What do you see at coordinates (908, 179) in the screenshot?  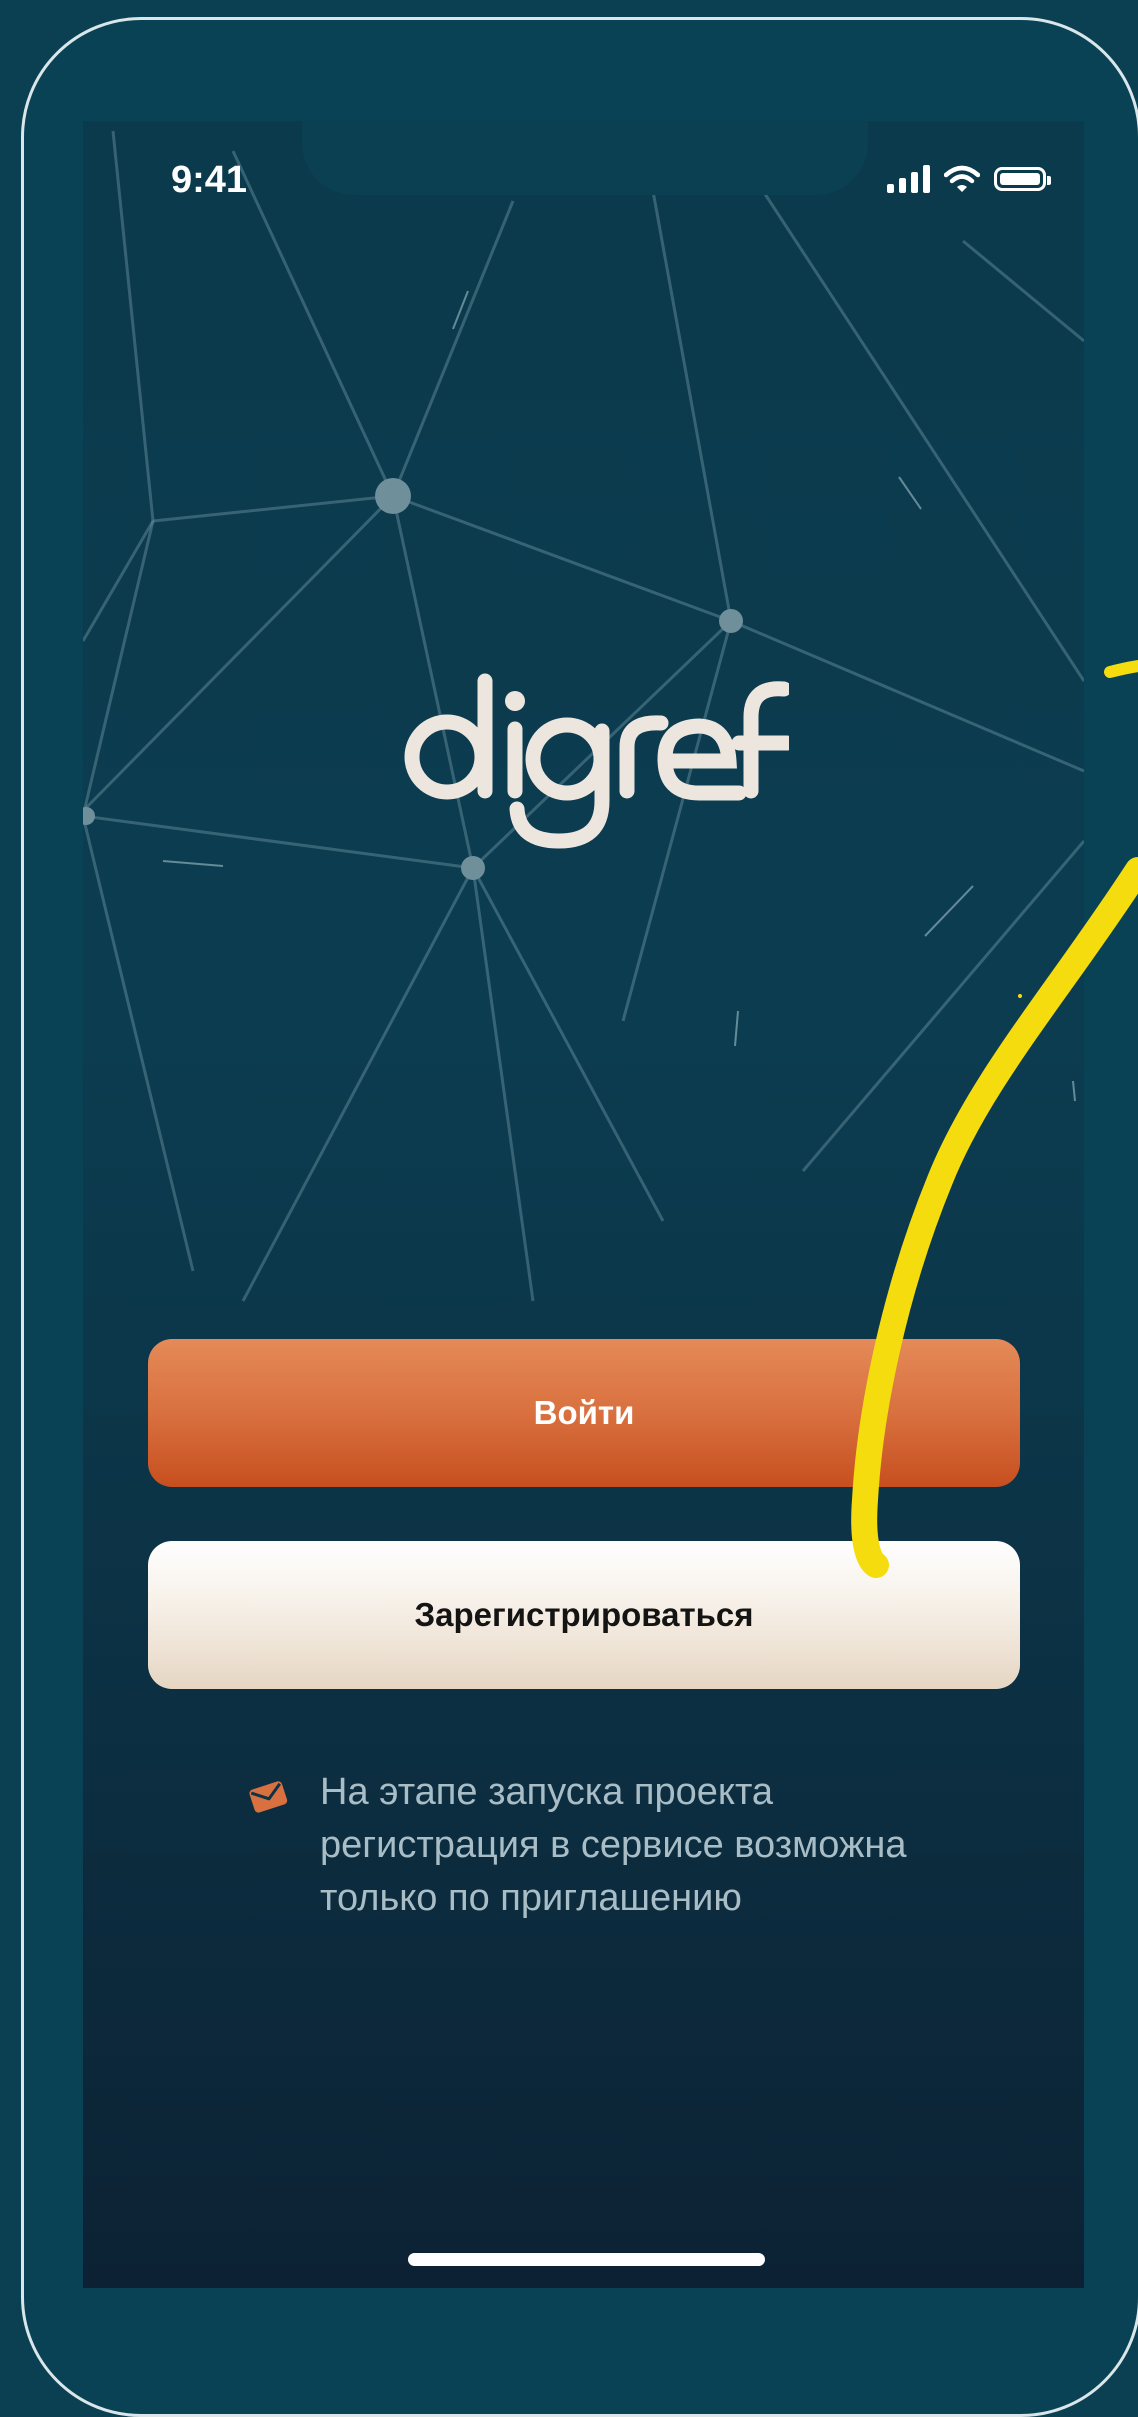 I see `cellular-signal-icon` at bounding box center [908, 179].